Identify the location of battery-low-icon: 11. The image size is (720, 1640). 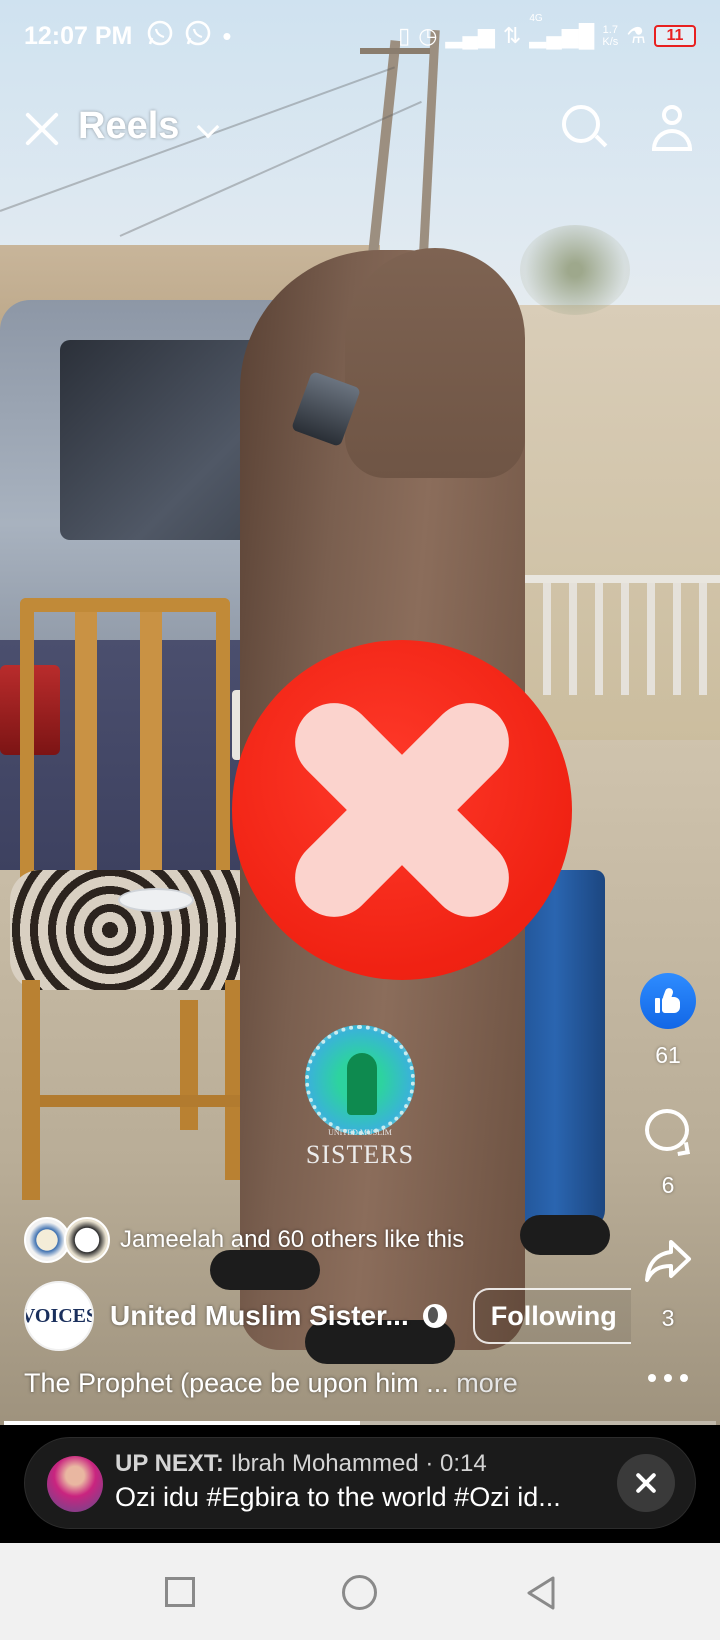
(675, 36).